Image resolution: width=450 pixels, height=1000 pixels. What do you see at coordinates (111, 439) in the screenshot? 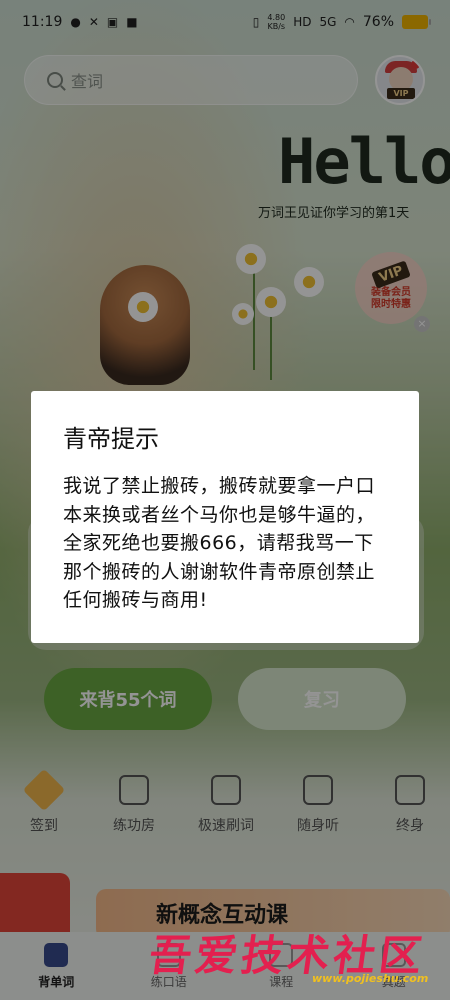
I see `dialog-title: 青帝提示` at bounding box center [111, 439].